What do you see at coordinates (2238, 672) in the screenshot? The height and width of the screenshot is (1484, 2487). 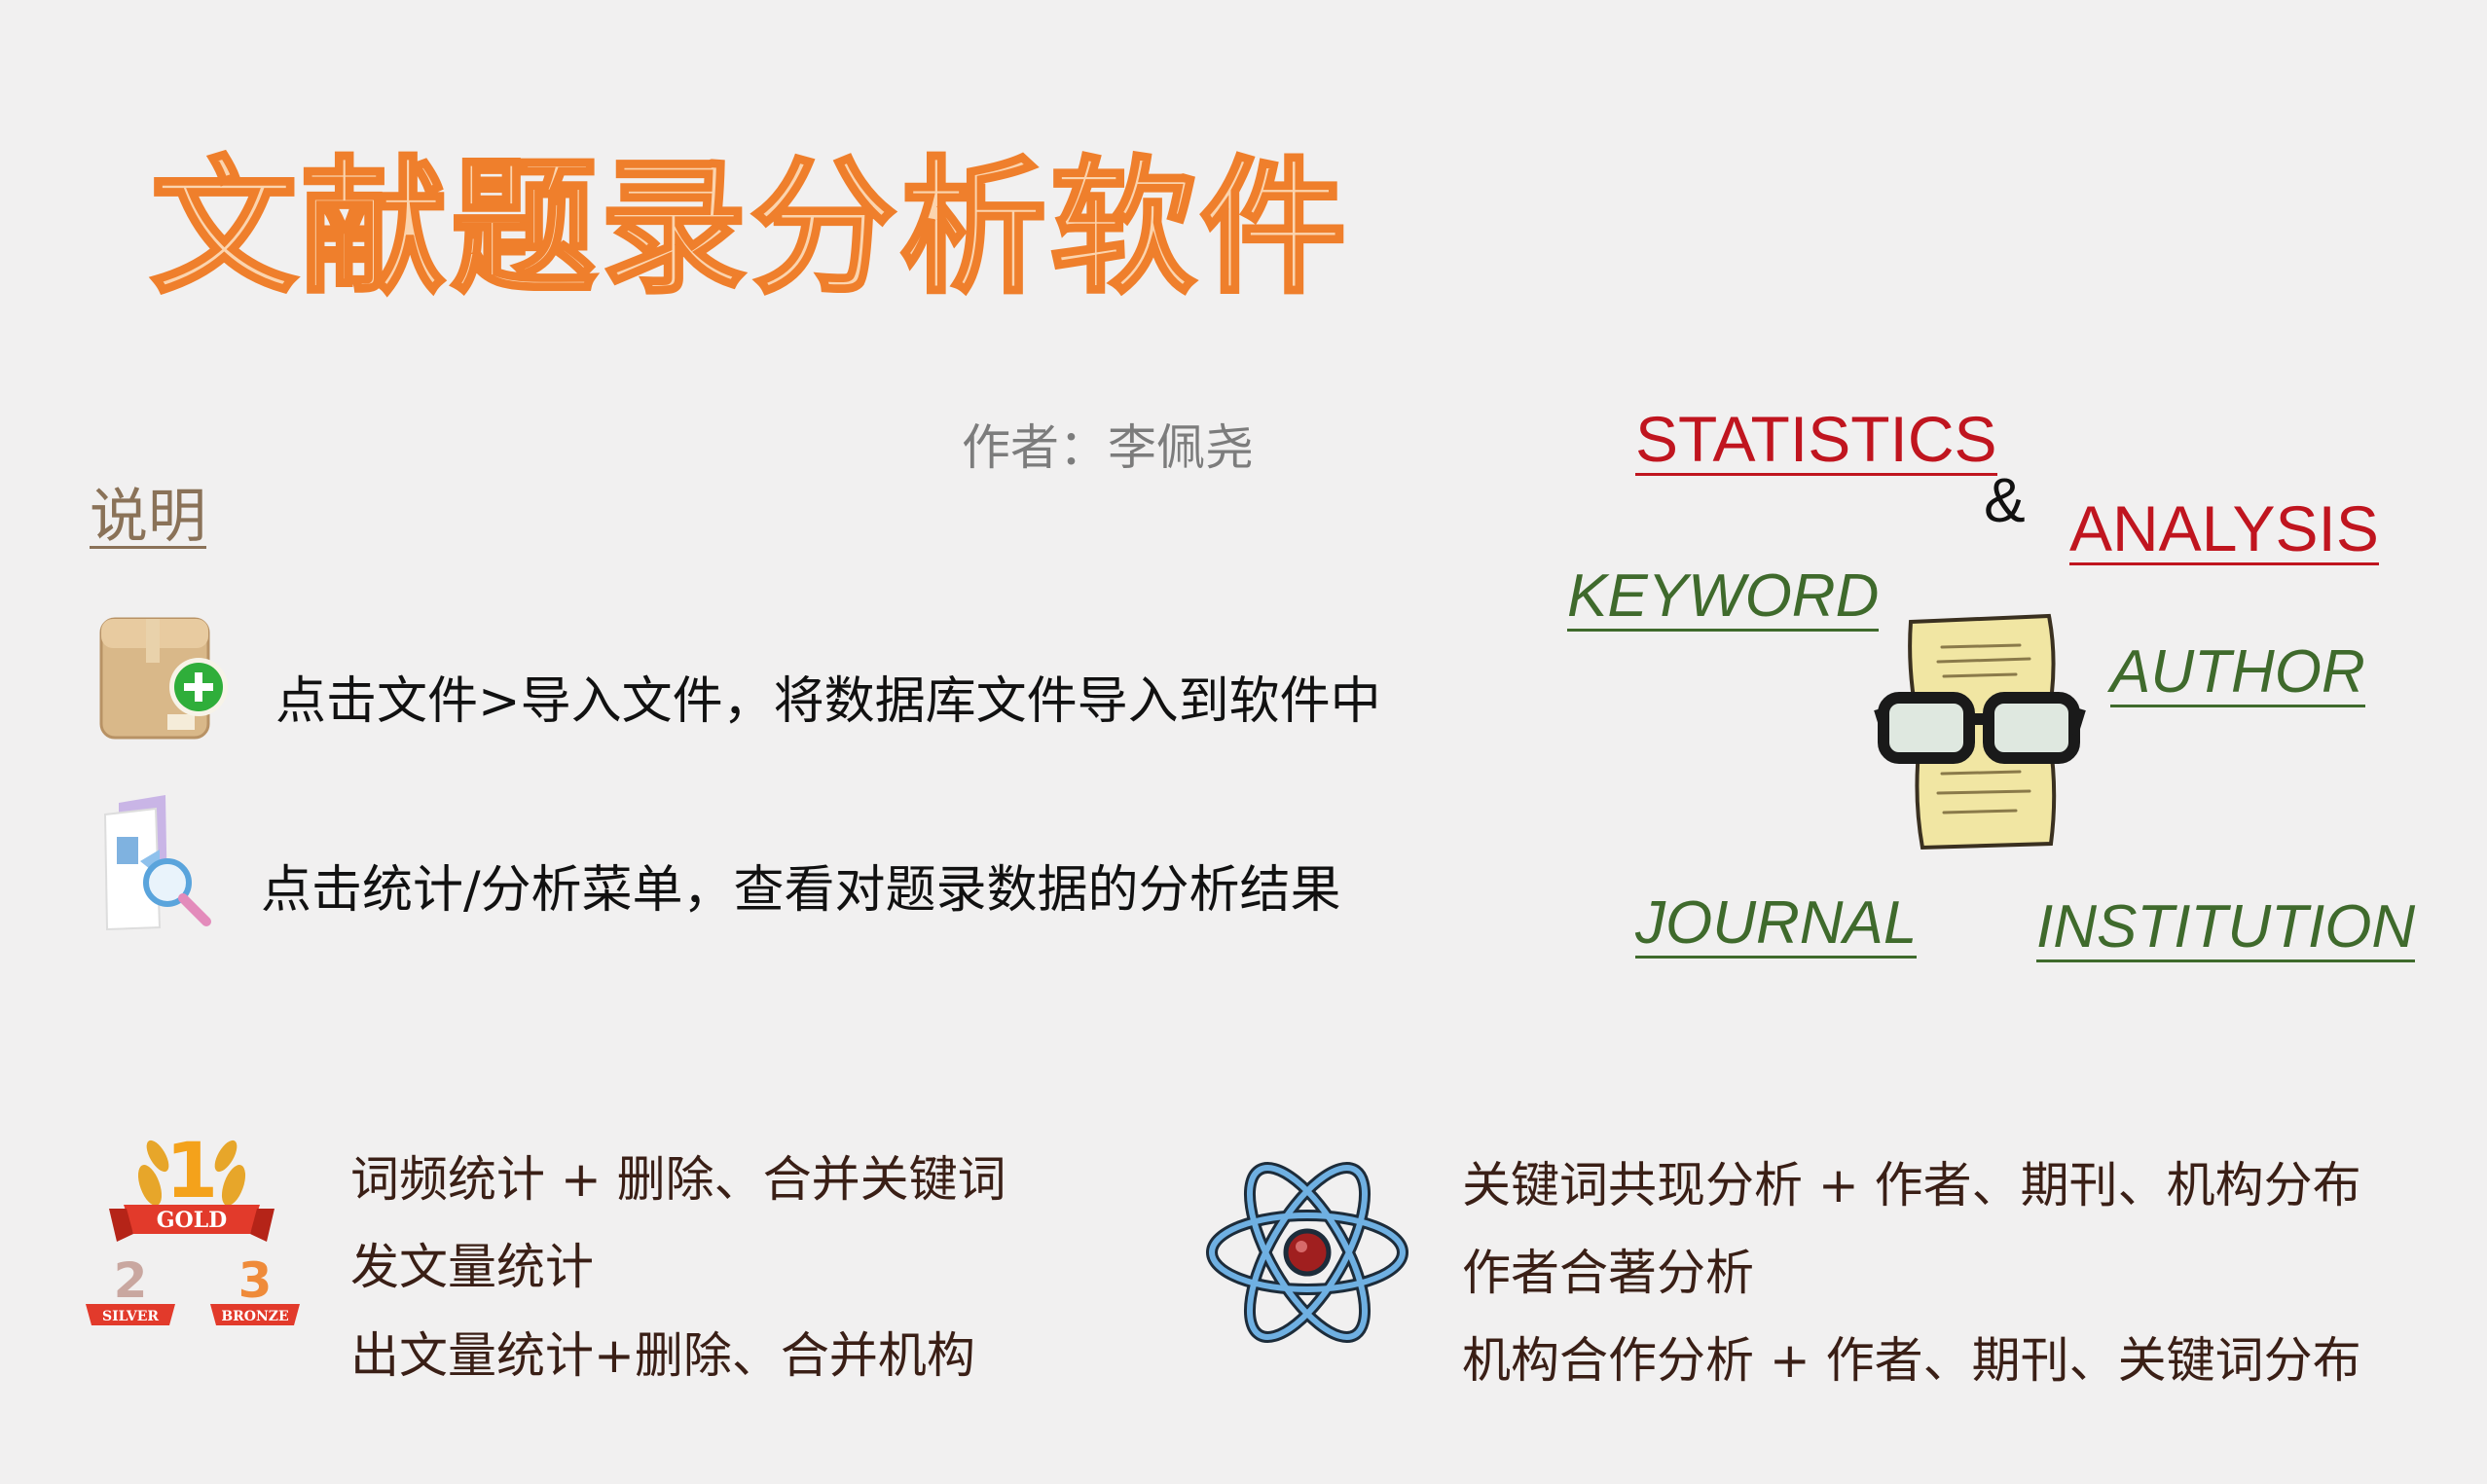 I see `author-tag: AUTHOR` at bounding box center [2238, 672].